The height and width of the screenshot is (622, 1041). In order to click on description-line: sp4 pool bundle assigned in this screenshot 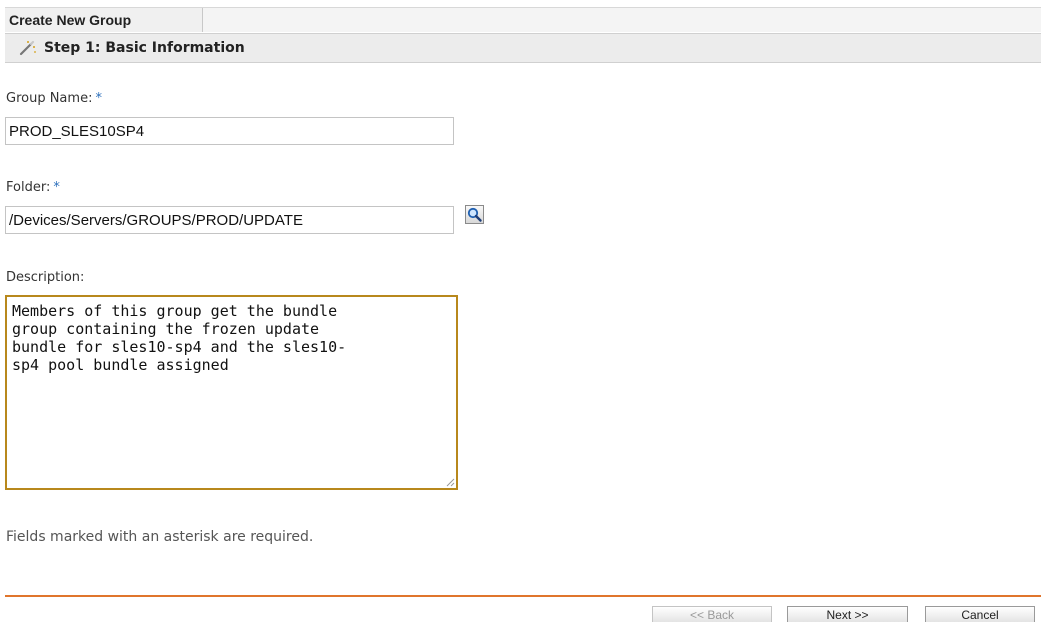, I will do `click(120, 365)`.